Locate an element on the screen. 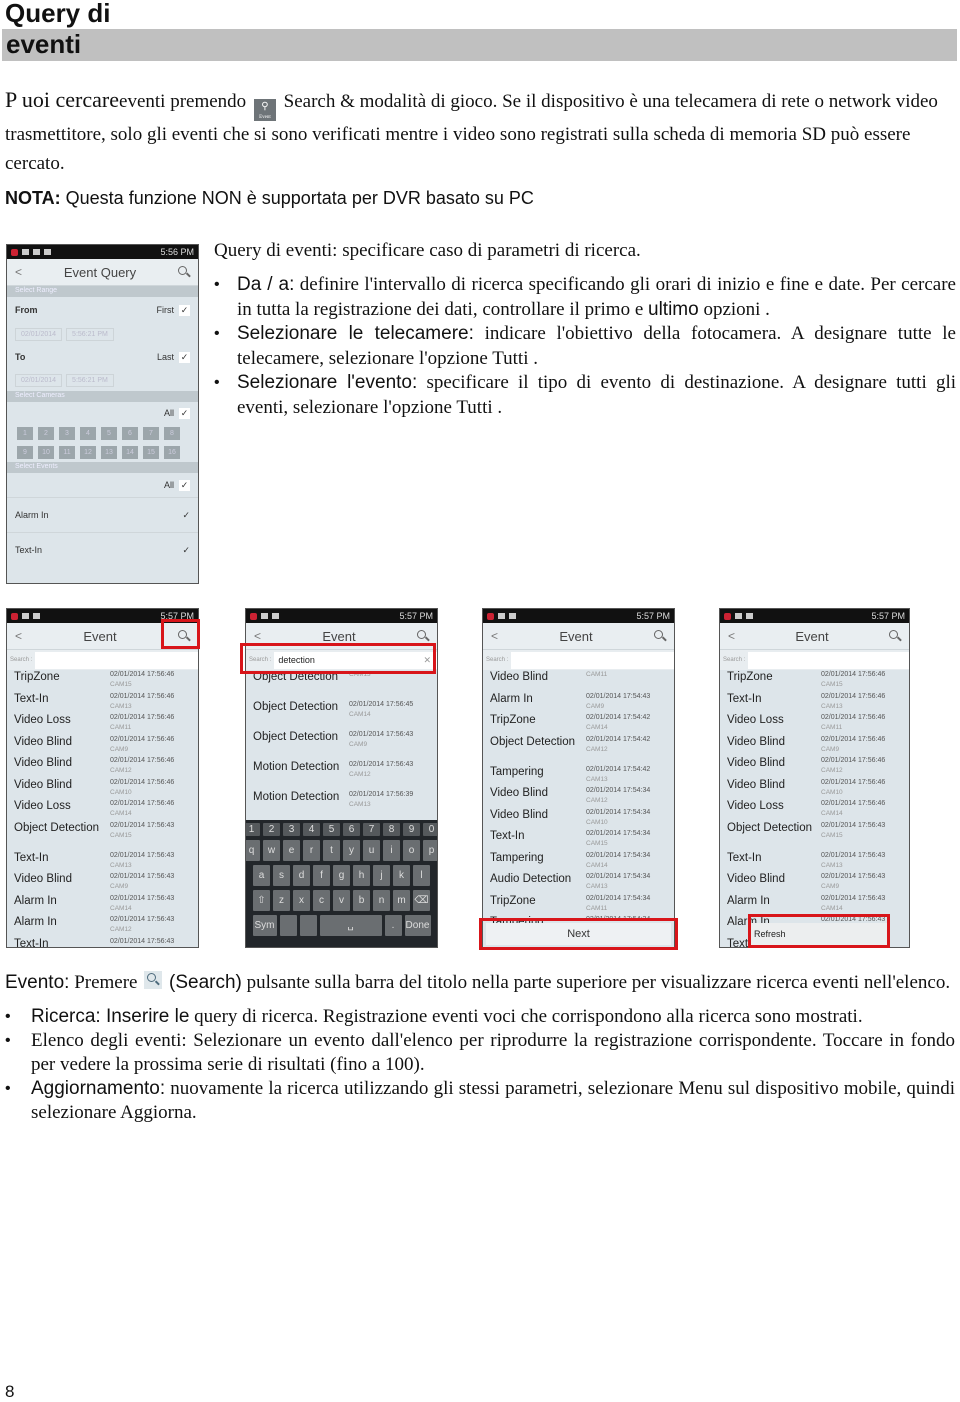 The width and height of the screenshot is (960, 1402). key: h is located at coordinates (361, 875).